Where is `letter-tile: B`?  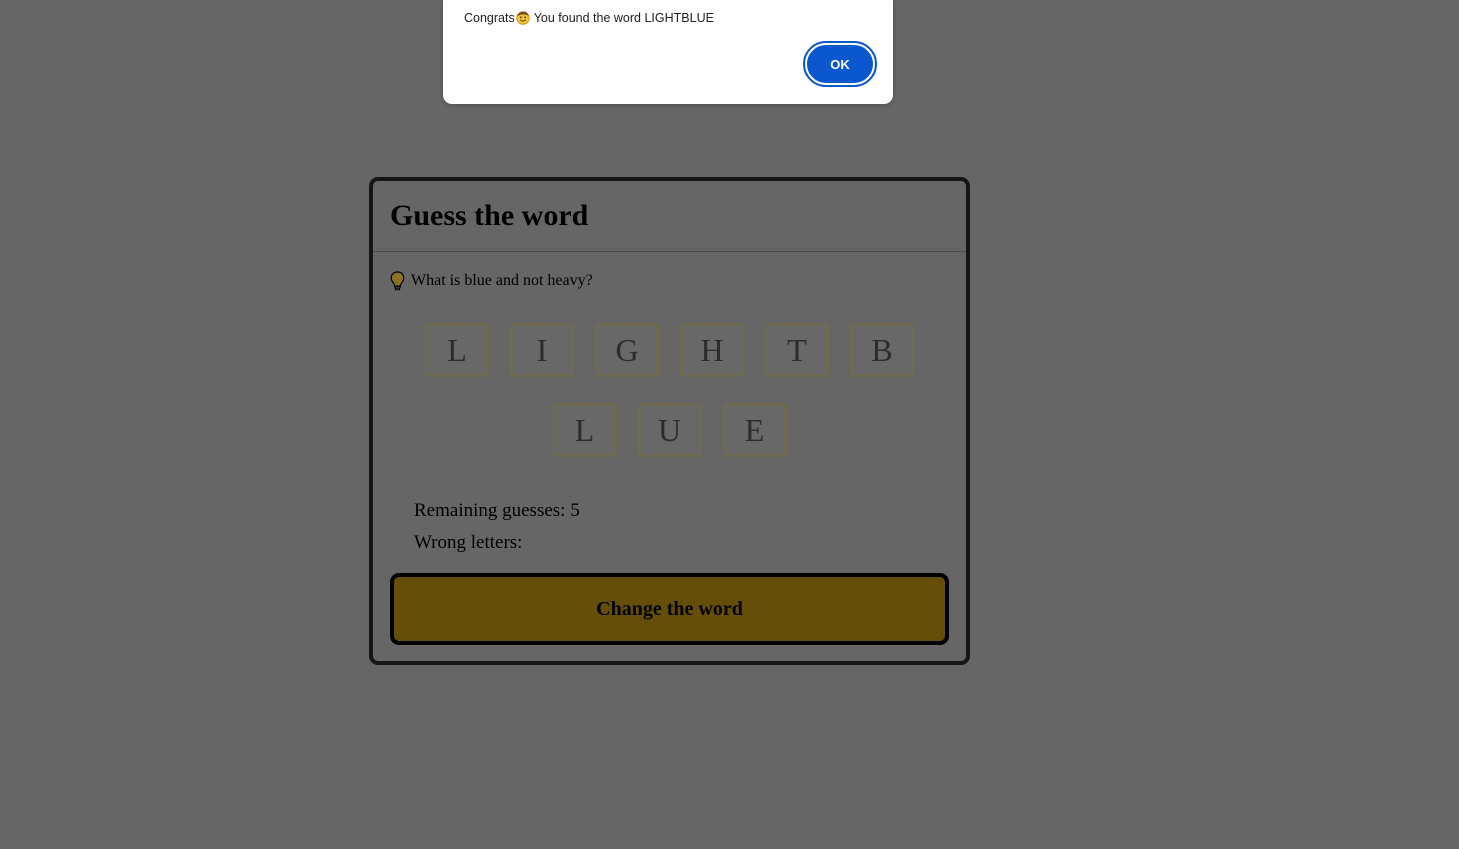
letter-tile: B is located at coordinates (882, 350).